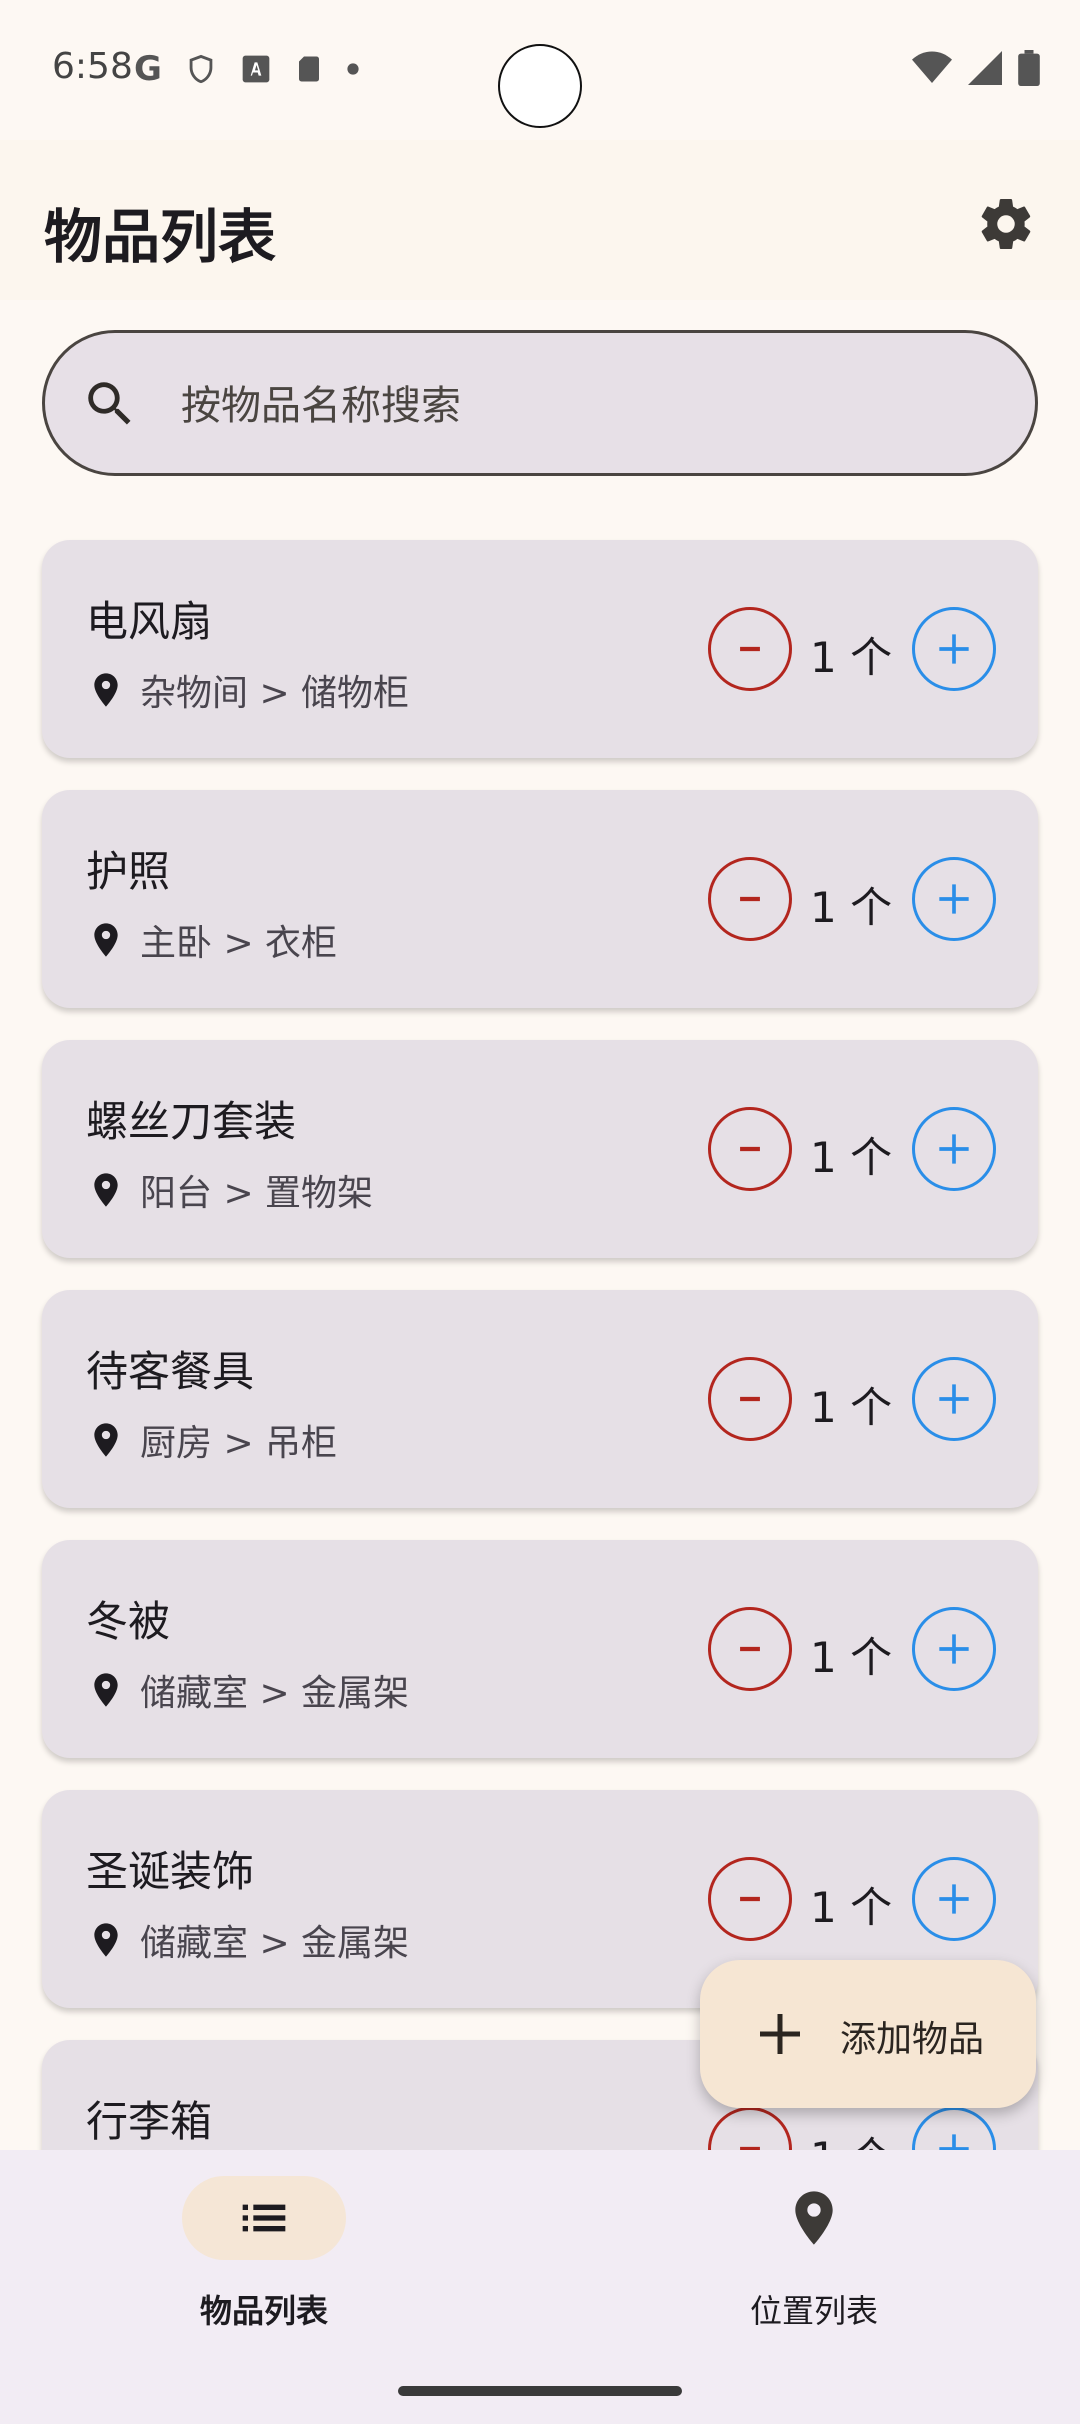 The height and width of the screenshot is (2424, 1080). Describe the element at coordinates (814, 2261) in the screenshot. I see `nav-location-list: 位置列表` at that location.